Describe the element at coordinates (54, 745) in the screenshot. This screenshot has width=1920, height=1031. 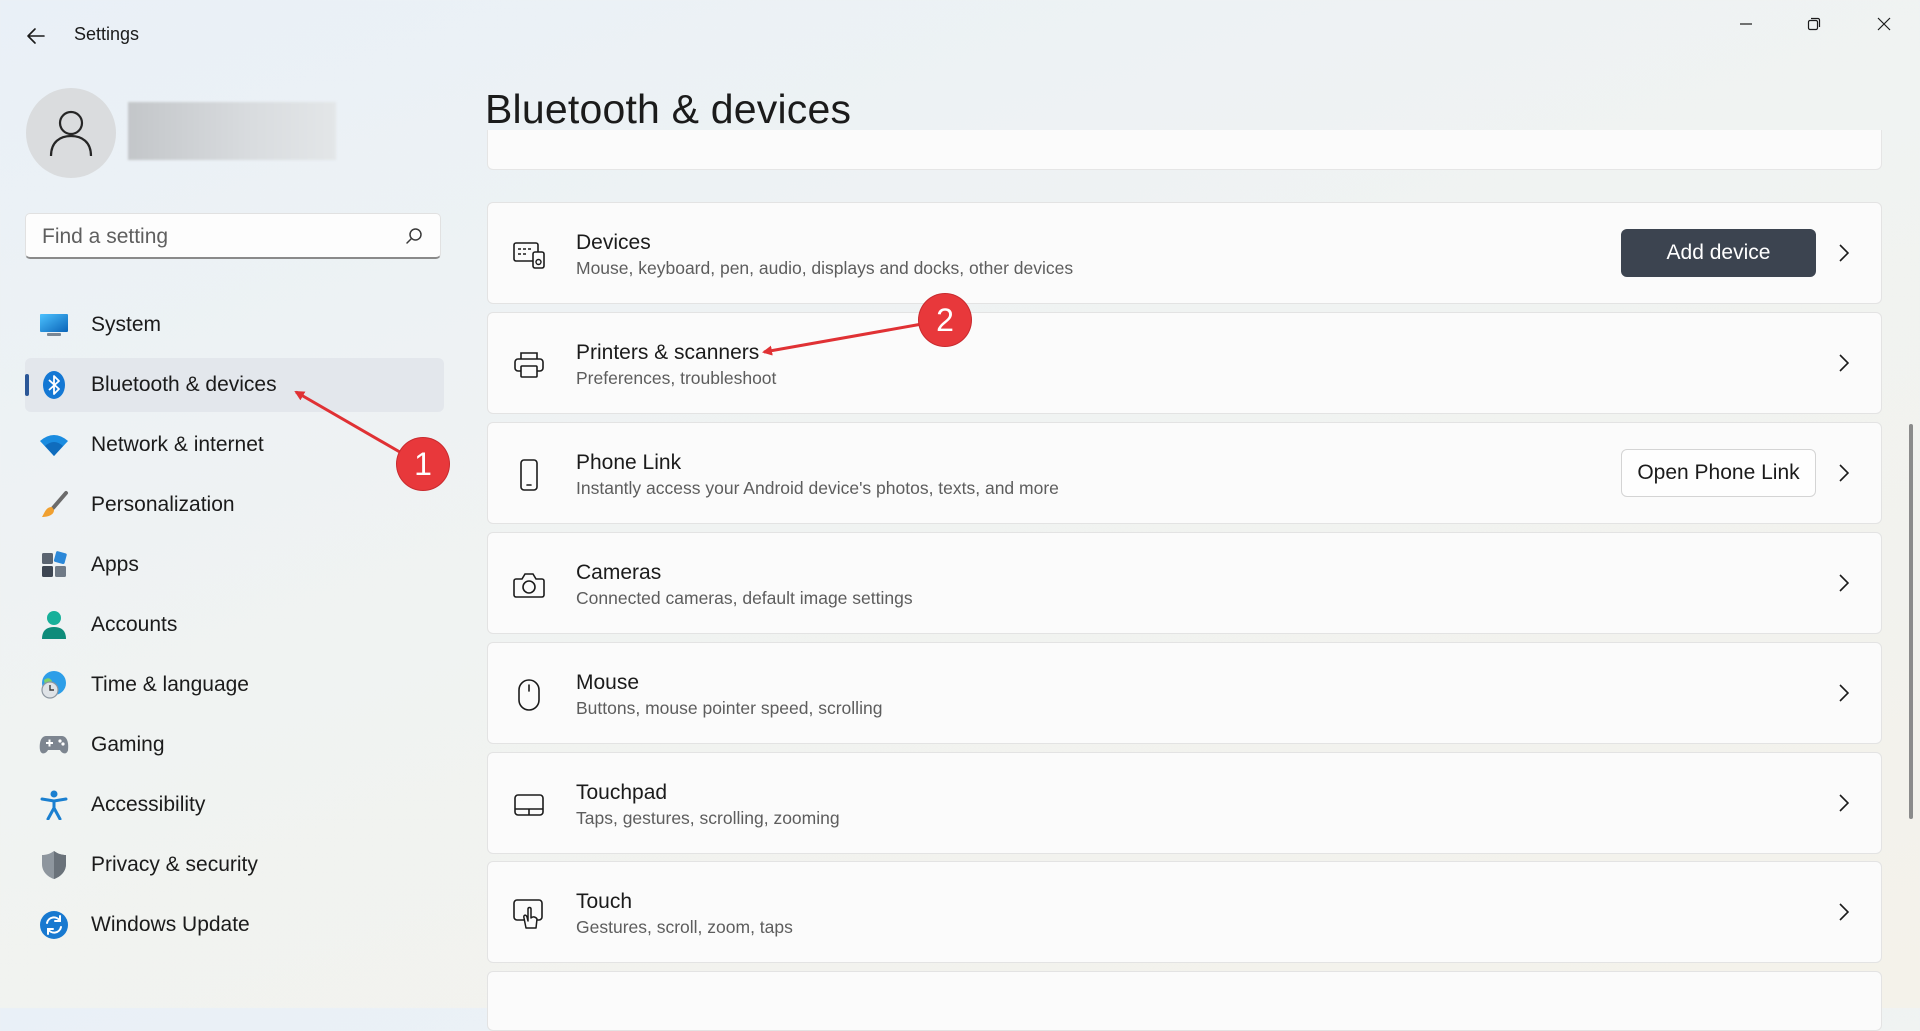
I see `gamepad-icon` at that location.